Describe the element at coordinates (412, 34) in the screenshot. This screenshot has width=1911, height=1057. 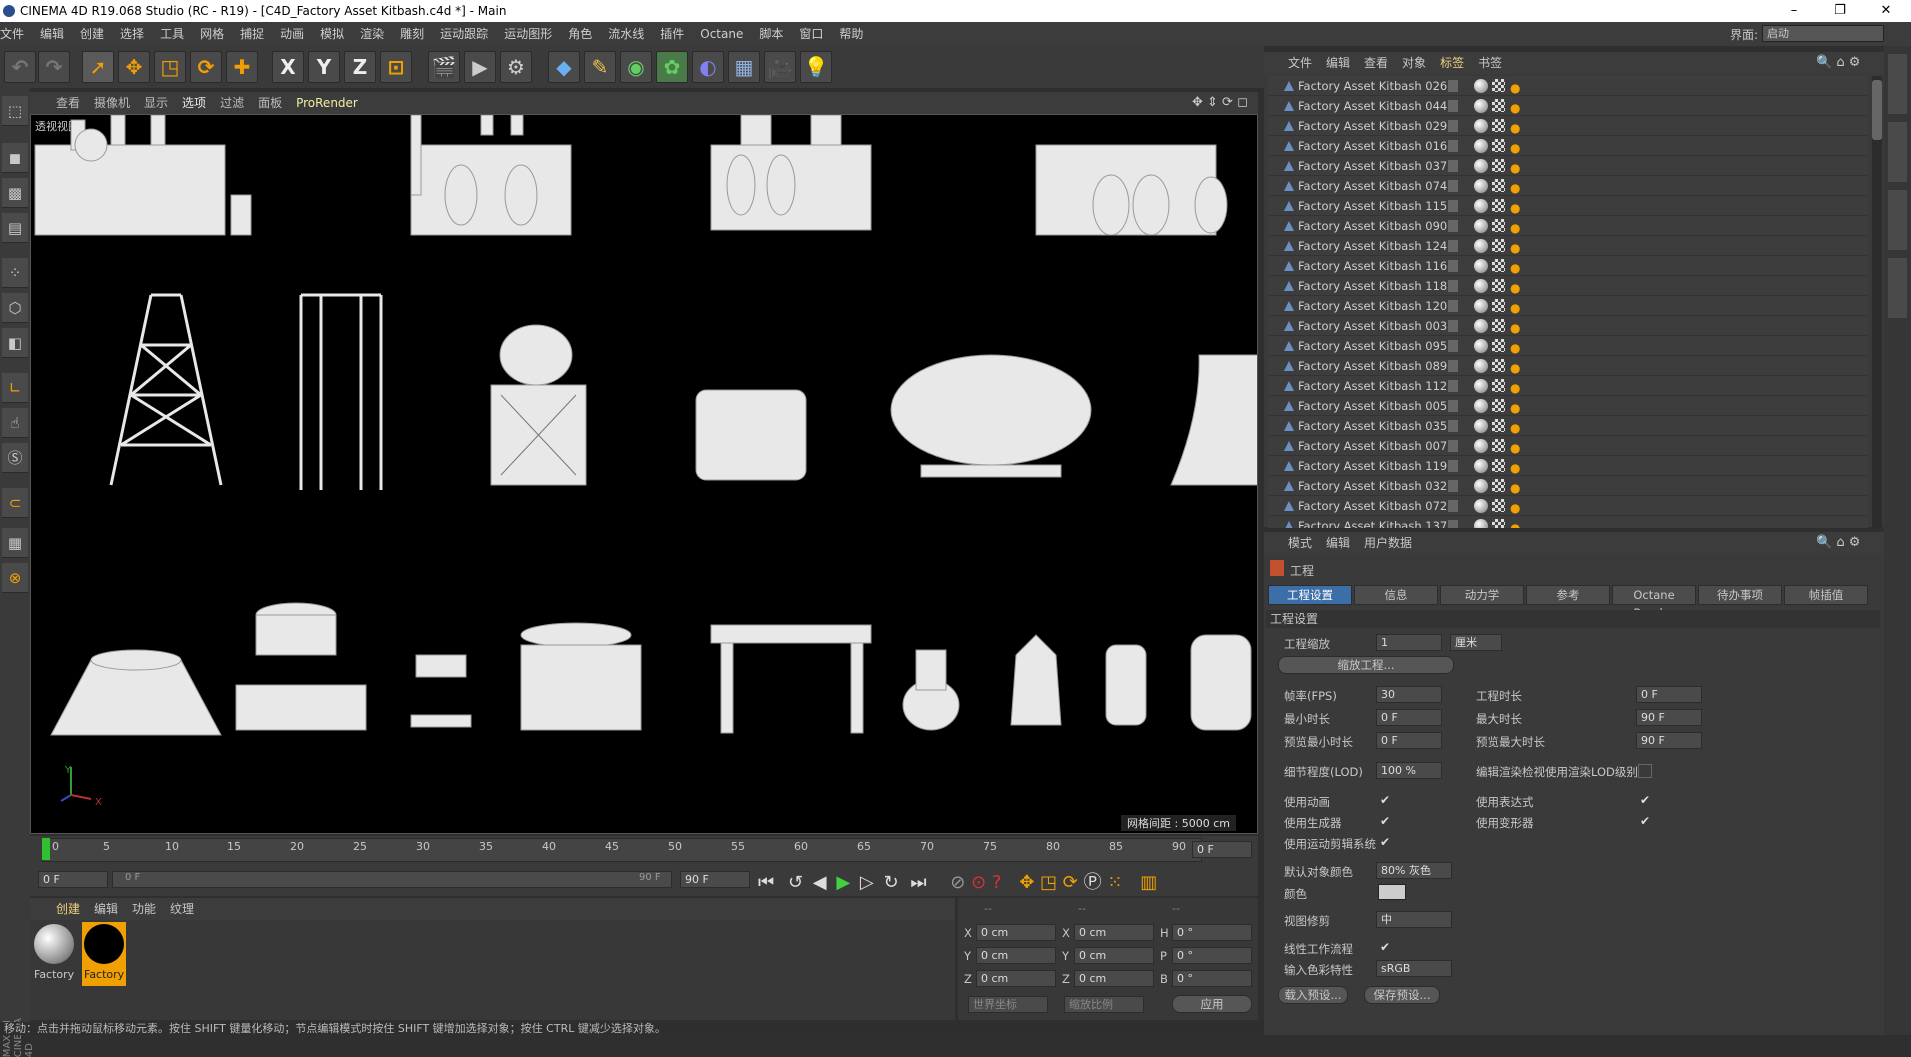
I see `menu-sculpt: 雕刻` at that location.